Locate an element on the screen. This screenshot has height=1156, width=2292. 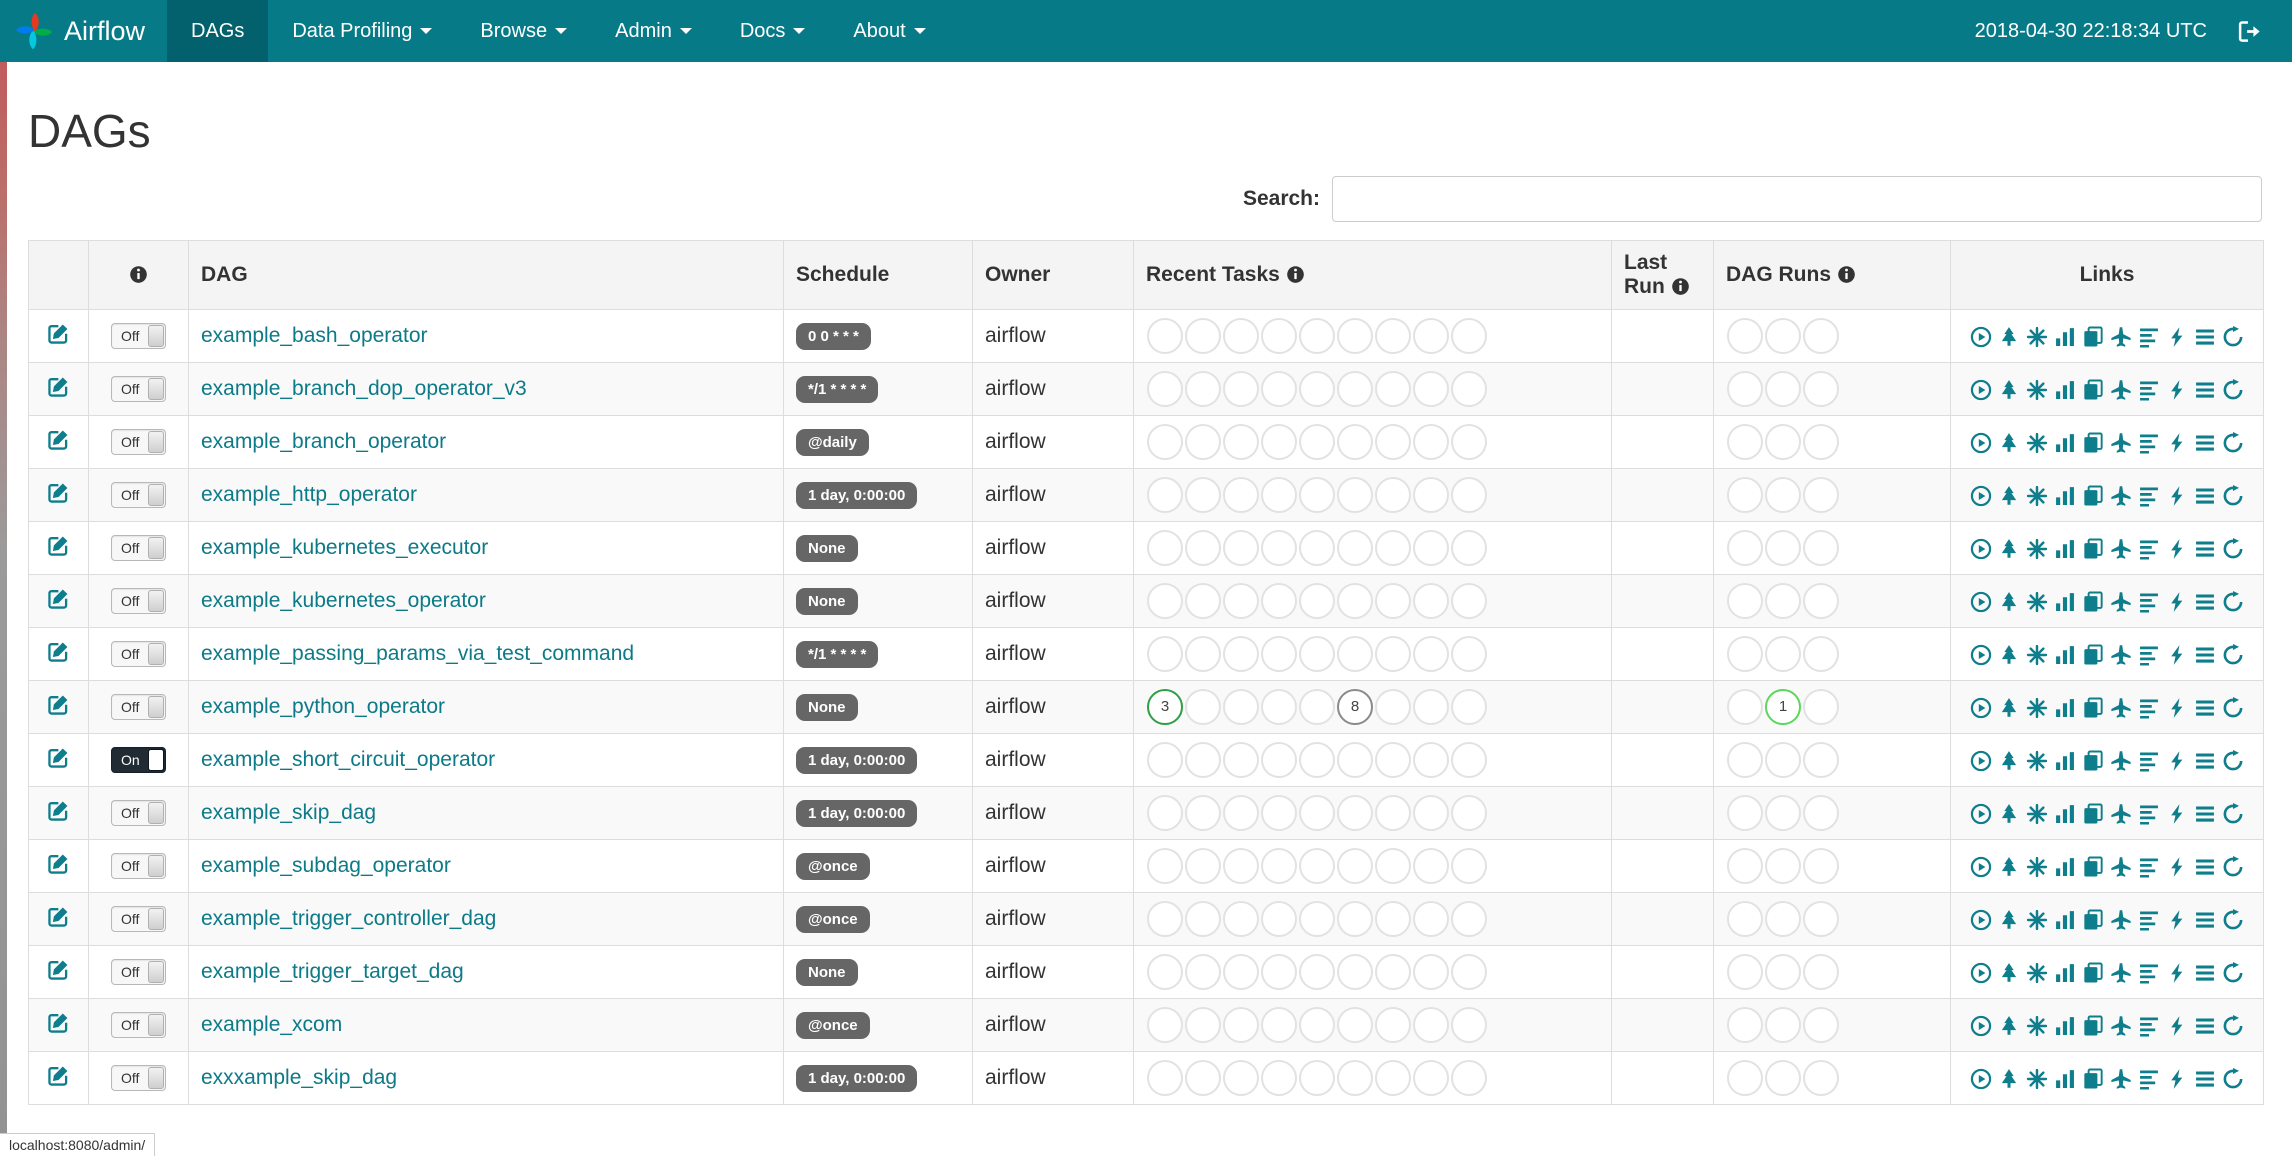
search-input is located at coordinates (1797, 199).